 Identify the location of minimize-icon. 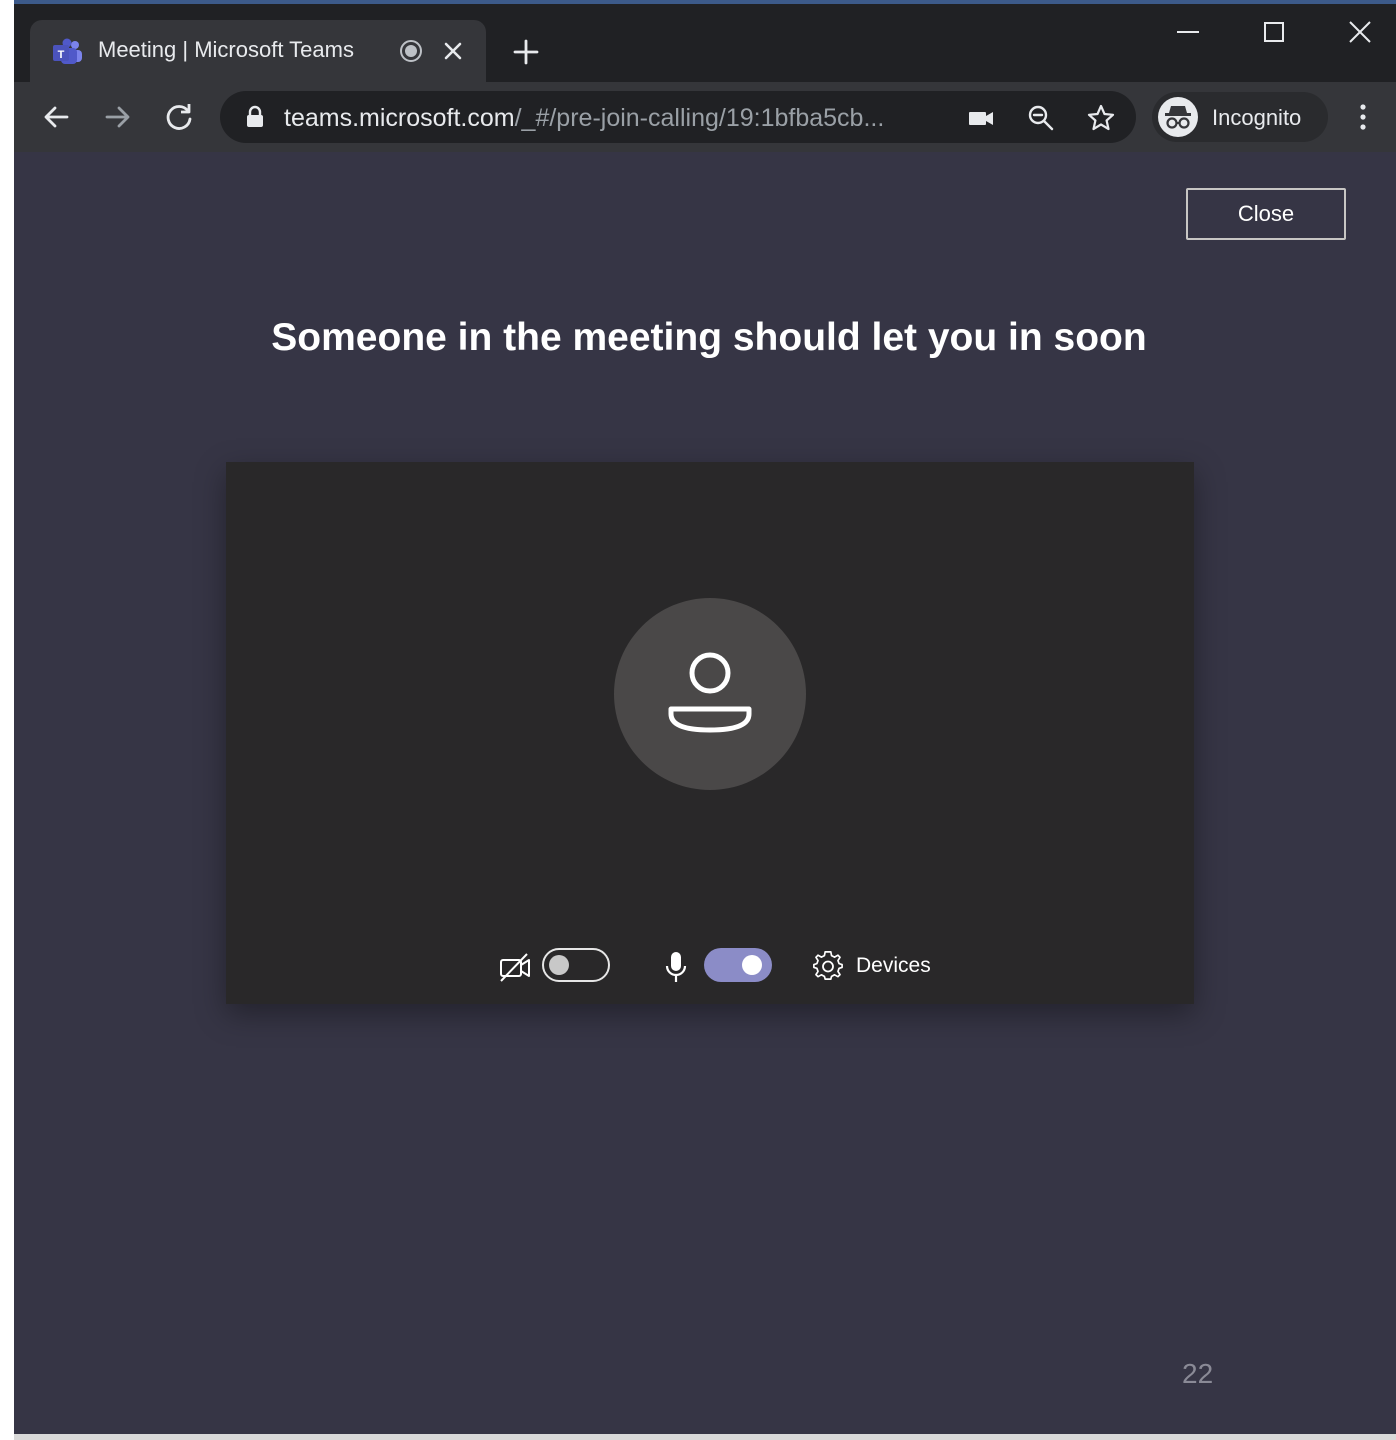
(1188, 35).